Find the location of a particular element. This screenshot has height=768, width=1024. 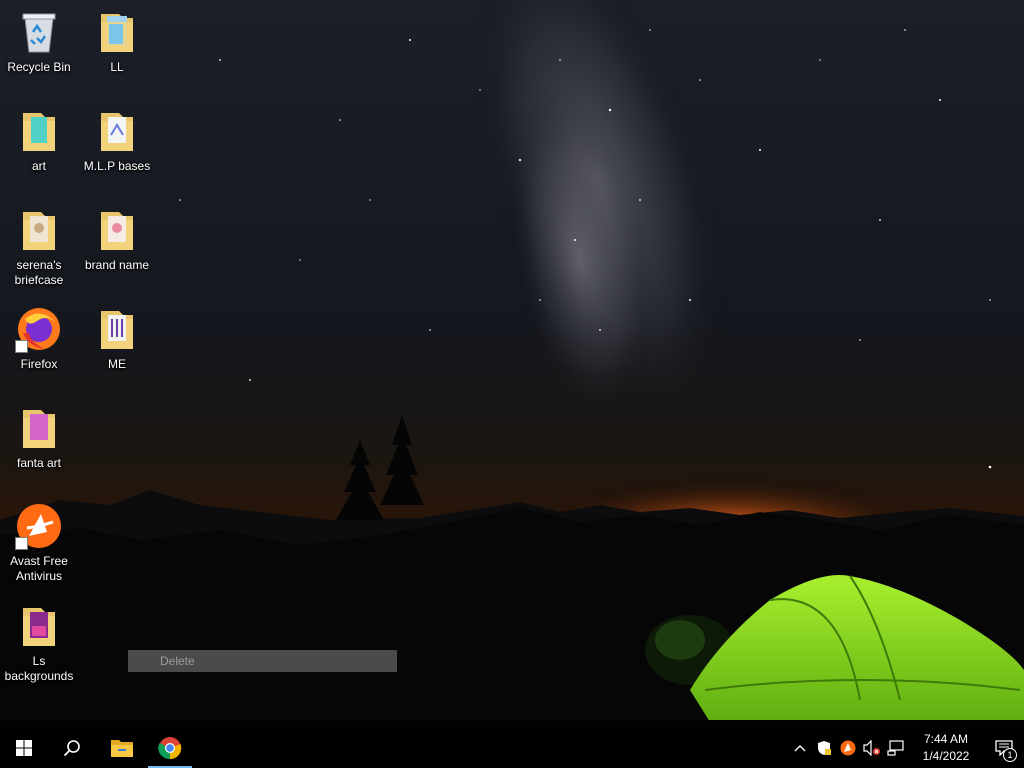

recycle-bin-icon is located at coordinates (39, 32).